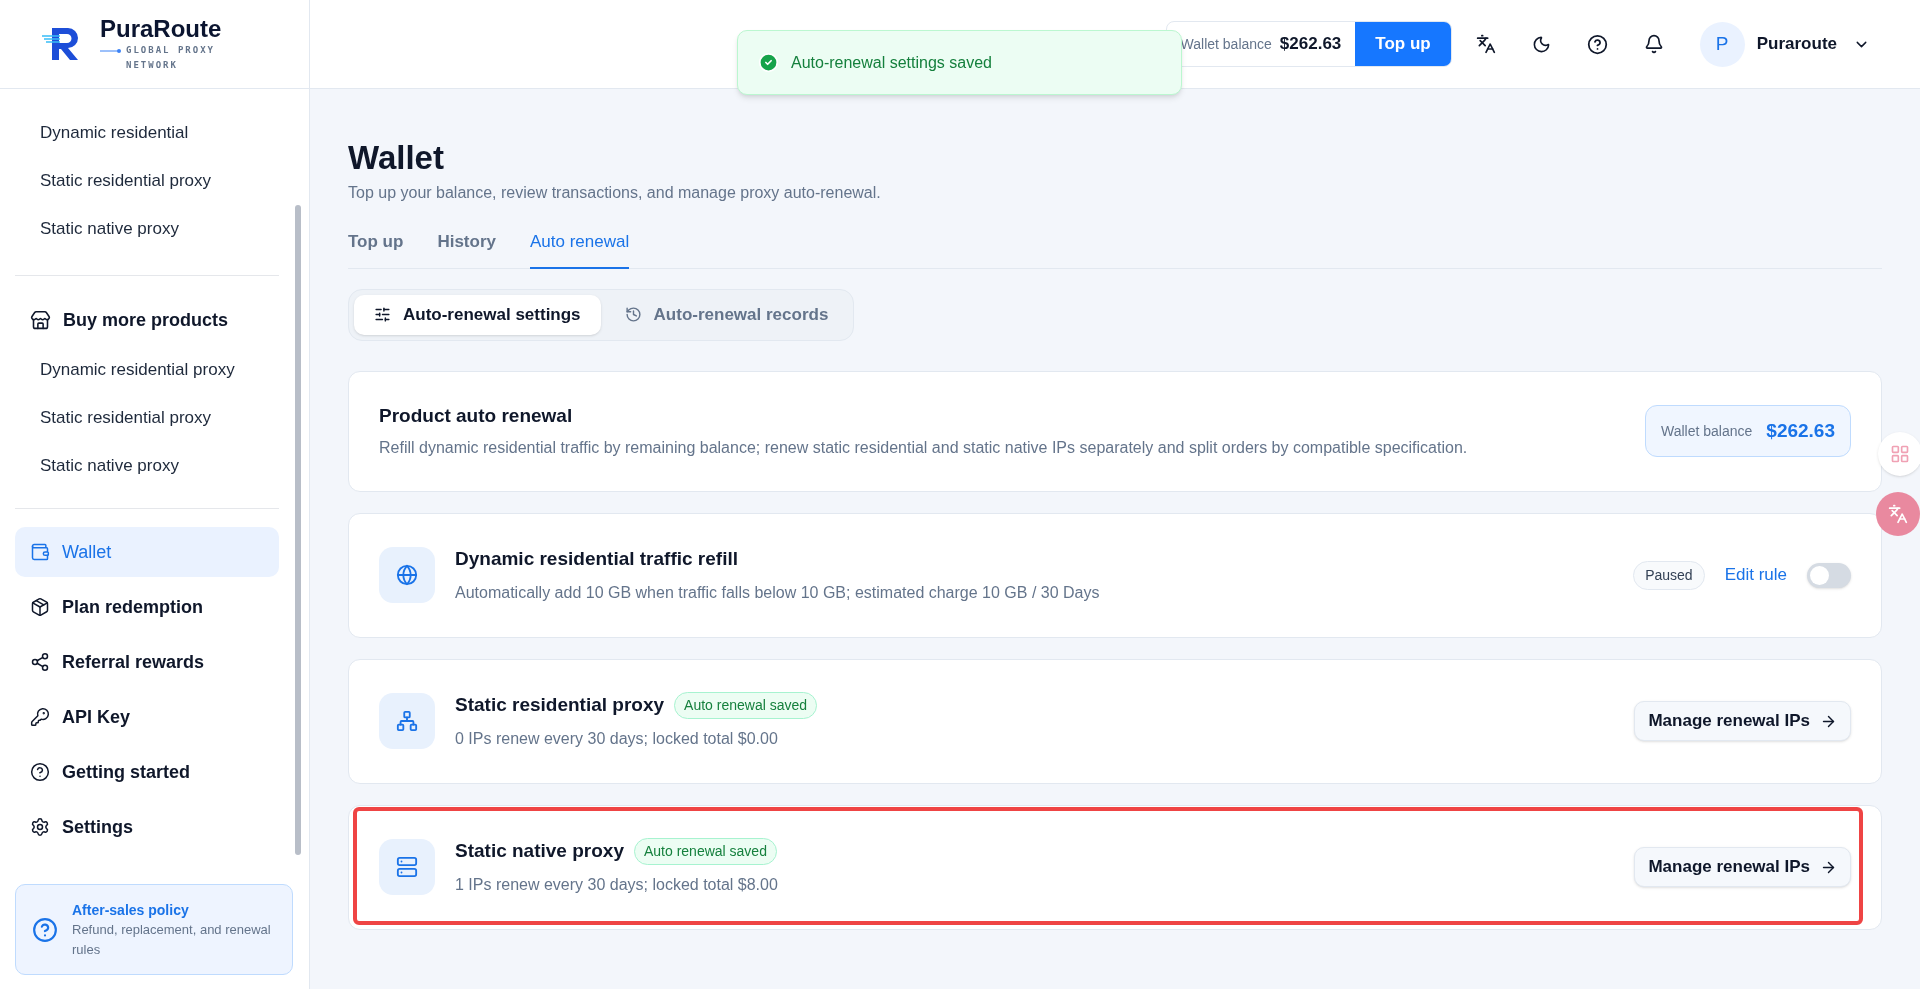  What do you see at coordinates (1653, 44) in the screenshot?
I see `bell-icon` at bounding box center [1653, 44].